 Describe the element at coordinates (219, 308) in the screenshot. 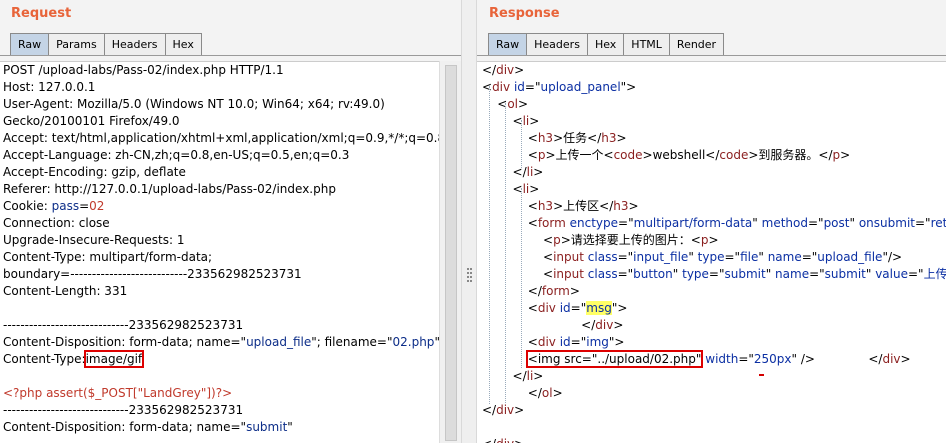

I see `request-line` at that location.